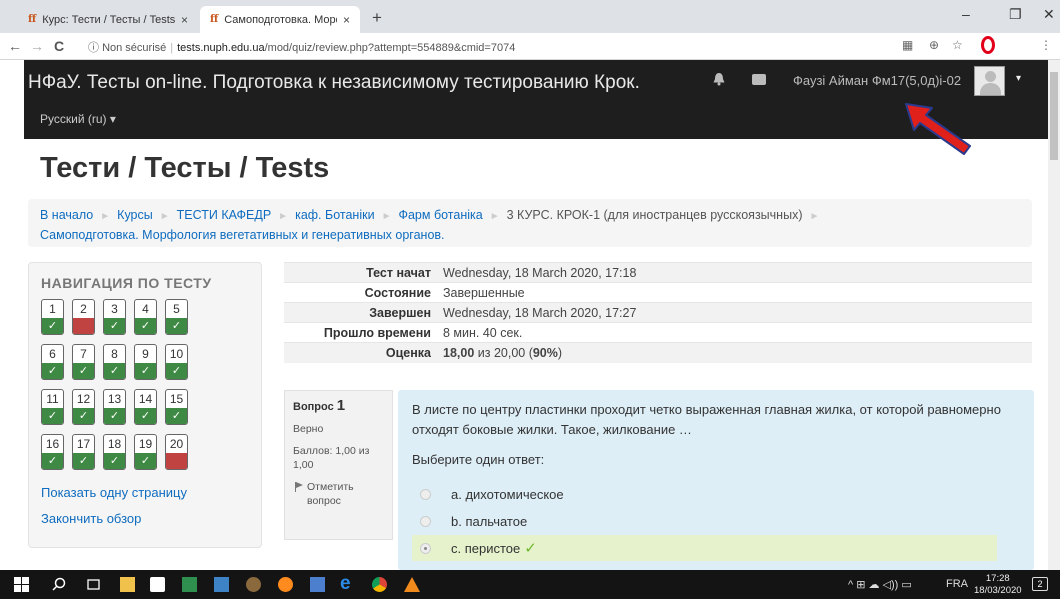 This screenshot has width=1060, height=599. Describe the element at coordinates (114, 407) in the screenshot. I see `question-nav-button: 13 ✓` at that location.